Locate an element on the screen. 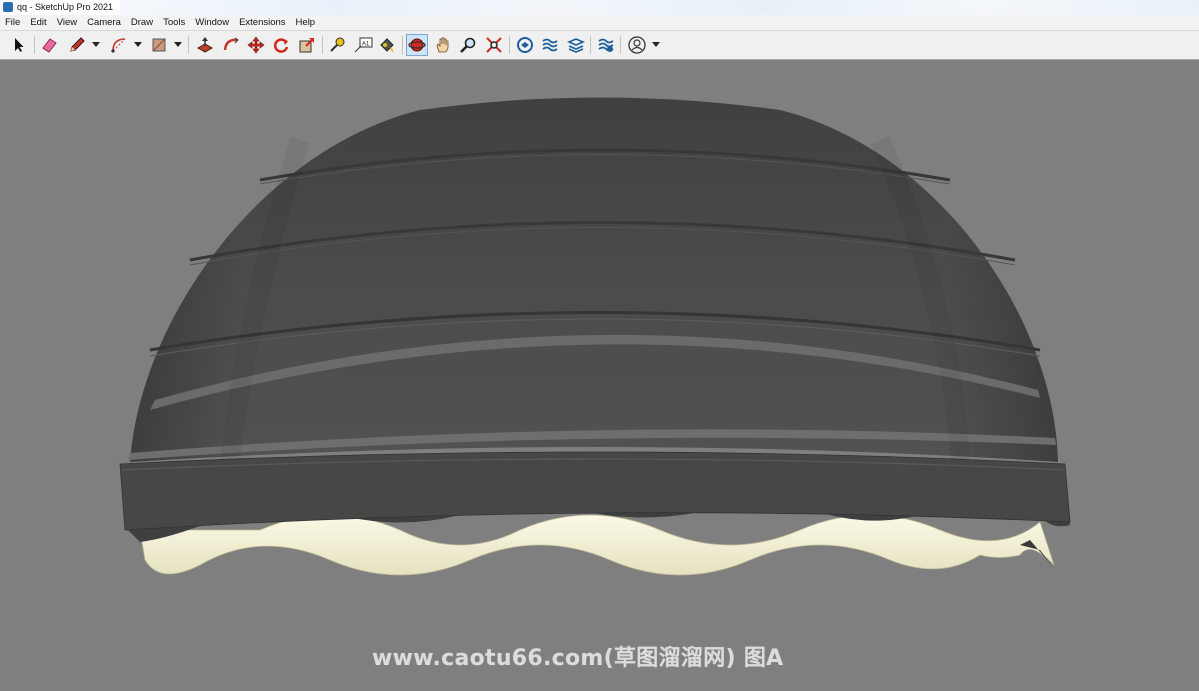 This screenshot has height=691, width=1199. eraser-icon is located at coordinates (49, 45).